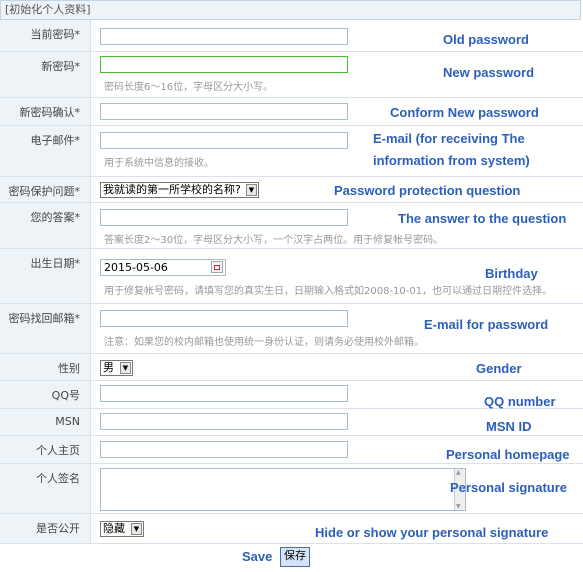 The image size is (583, 572). What do you see at coordinates (489, 72) in the screenshot?
I see `new-password-annotation: New password` at bounding box center [489, 72].